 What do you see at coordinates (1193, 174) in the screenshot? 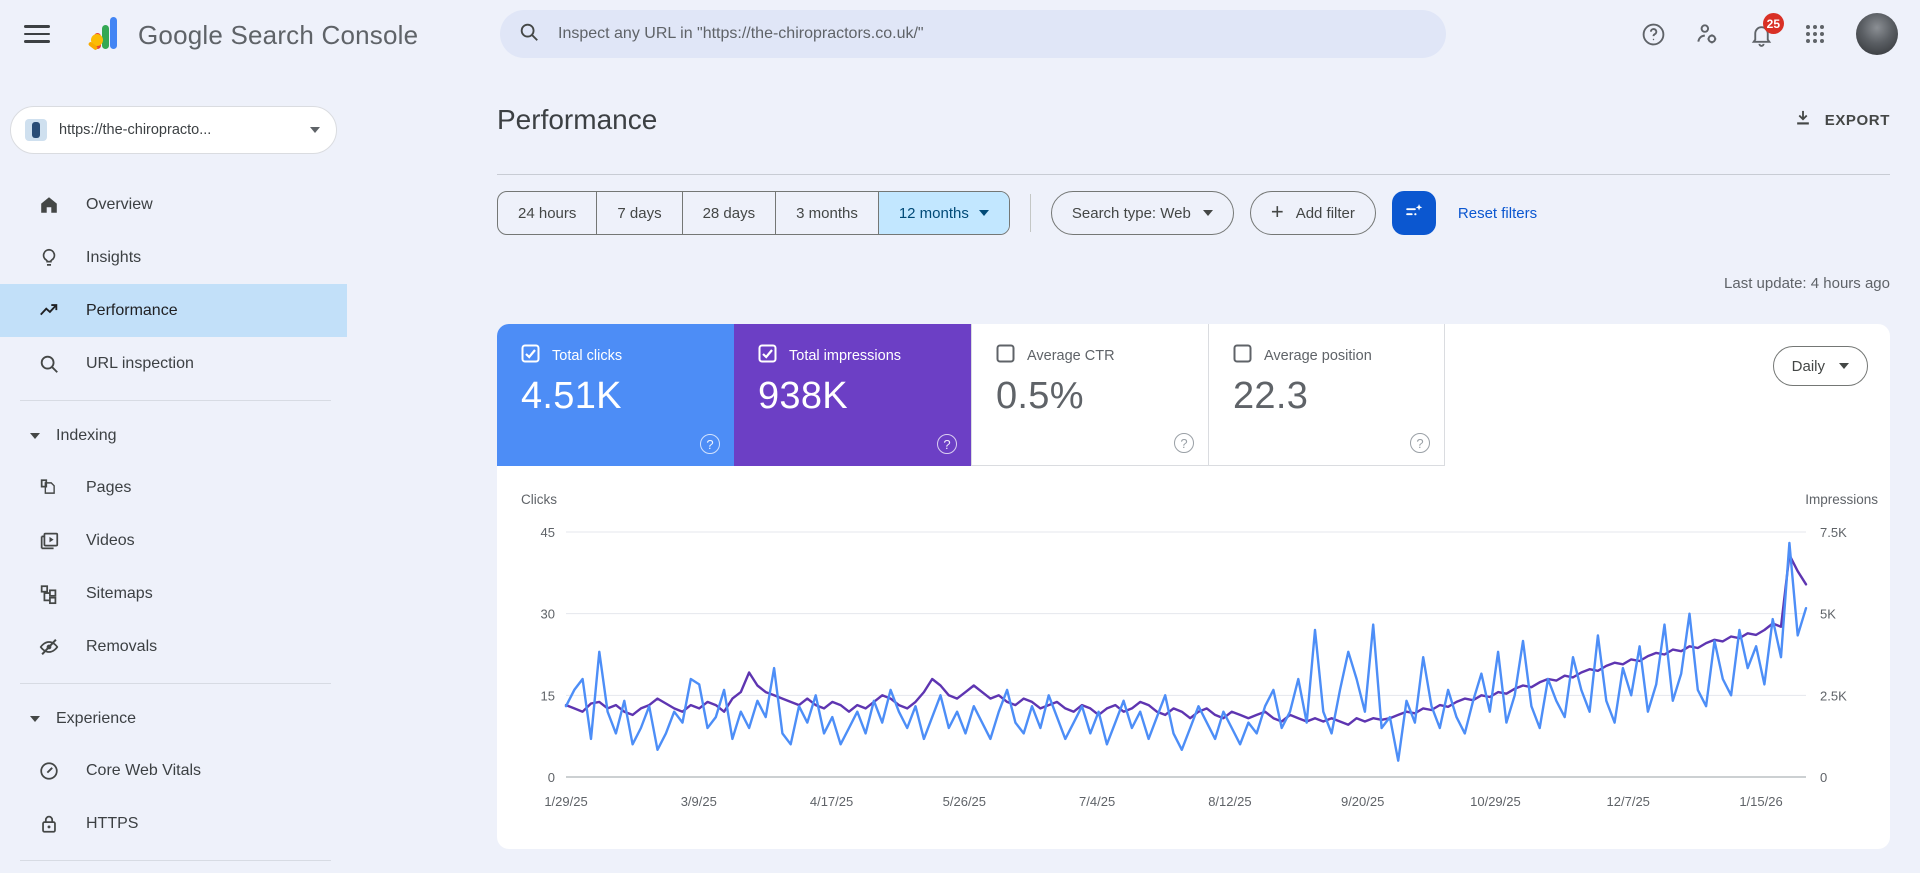
I see `header-divider` at bounding box center [1193, 174].